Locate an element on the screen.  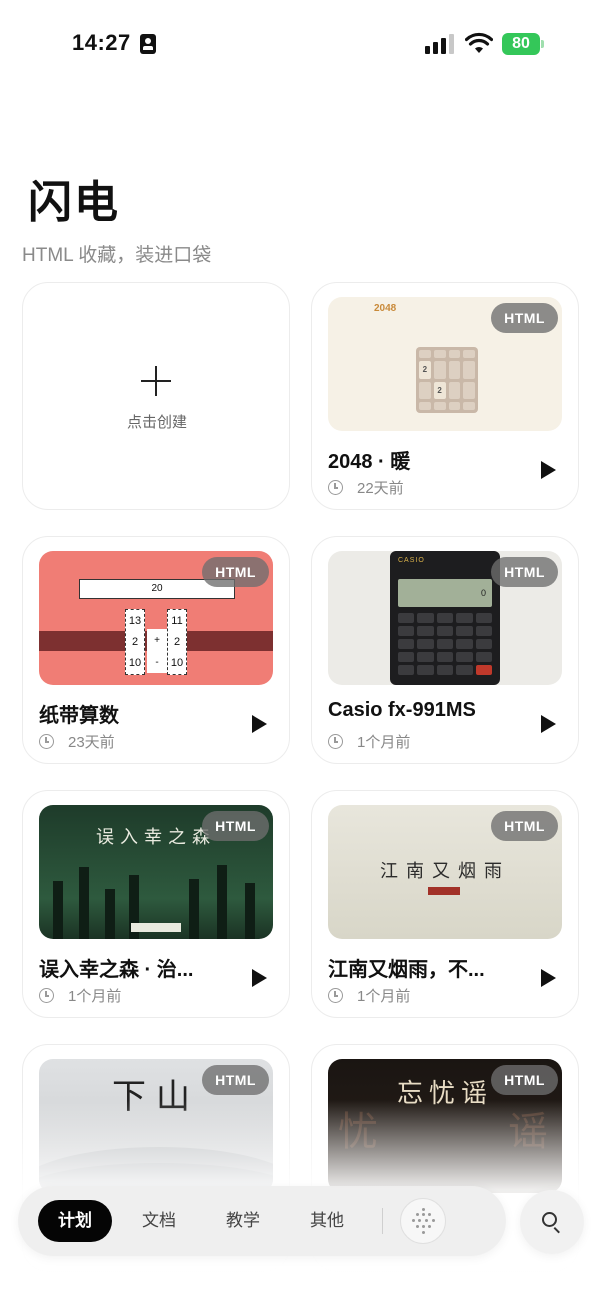
card-time: 22天前 is located at coordinates (380, 488).